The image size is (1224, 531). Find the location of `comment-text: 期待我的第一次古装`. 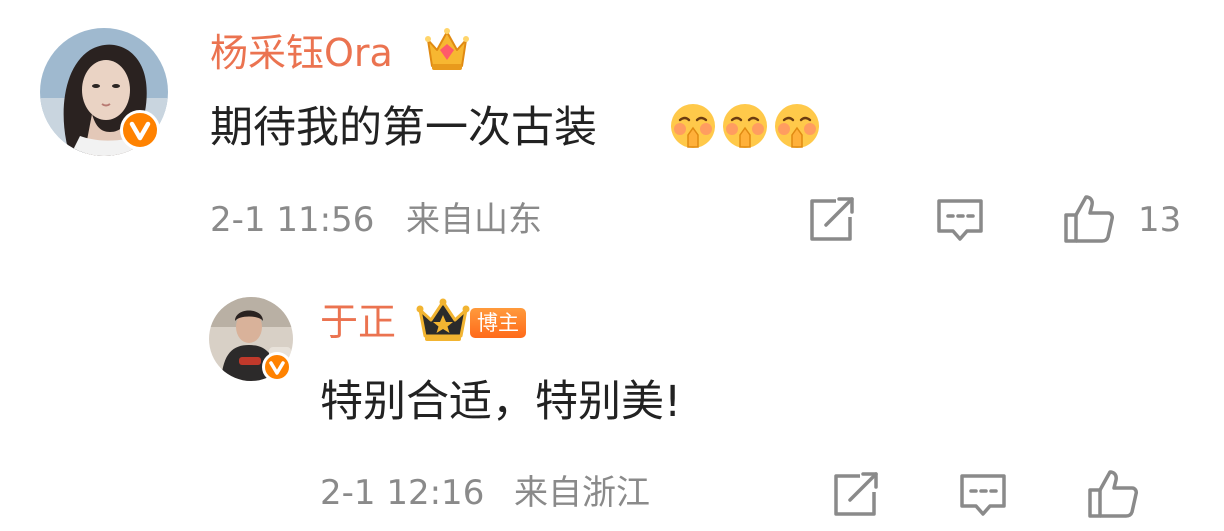

comment-text: 期待我的第一次古装 is located at coordinates (403, 128).